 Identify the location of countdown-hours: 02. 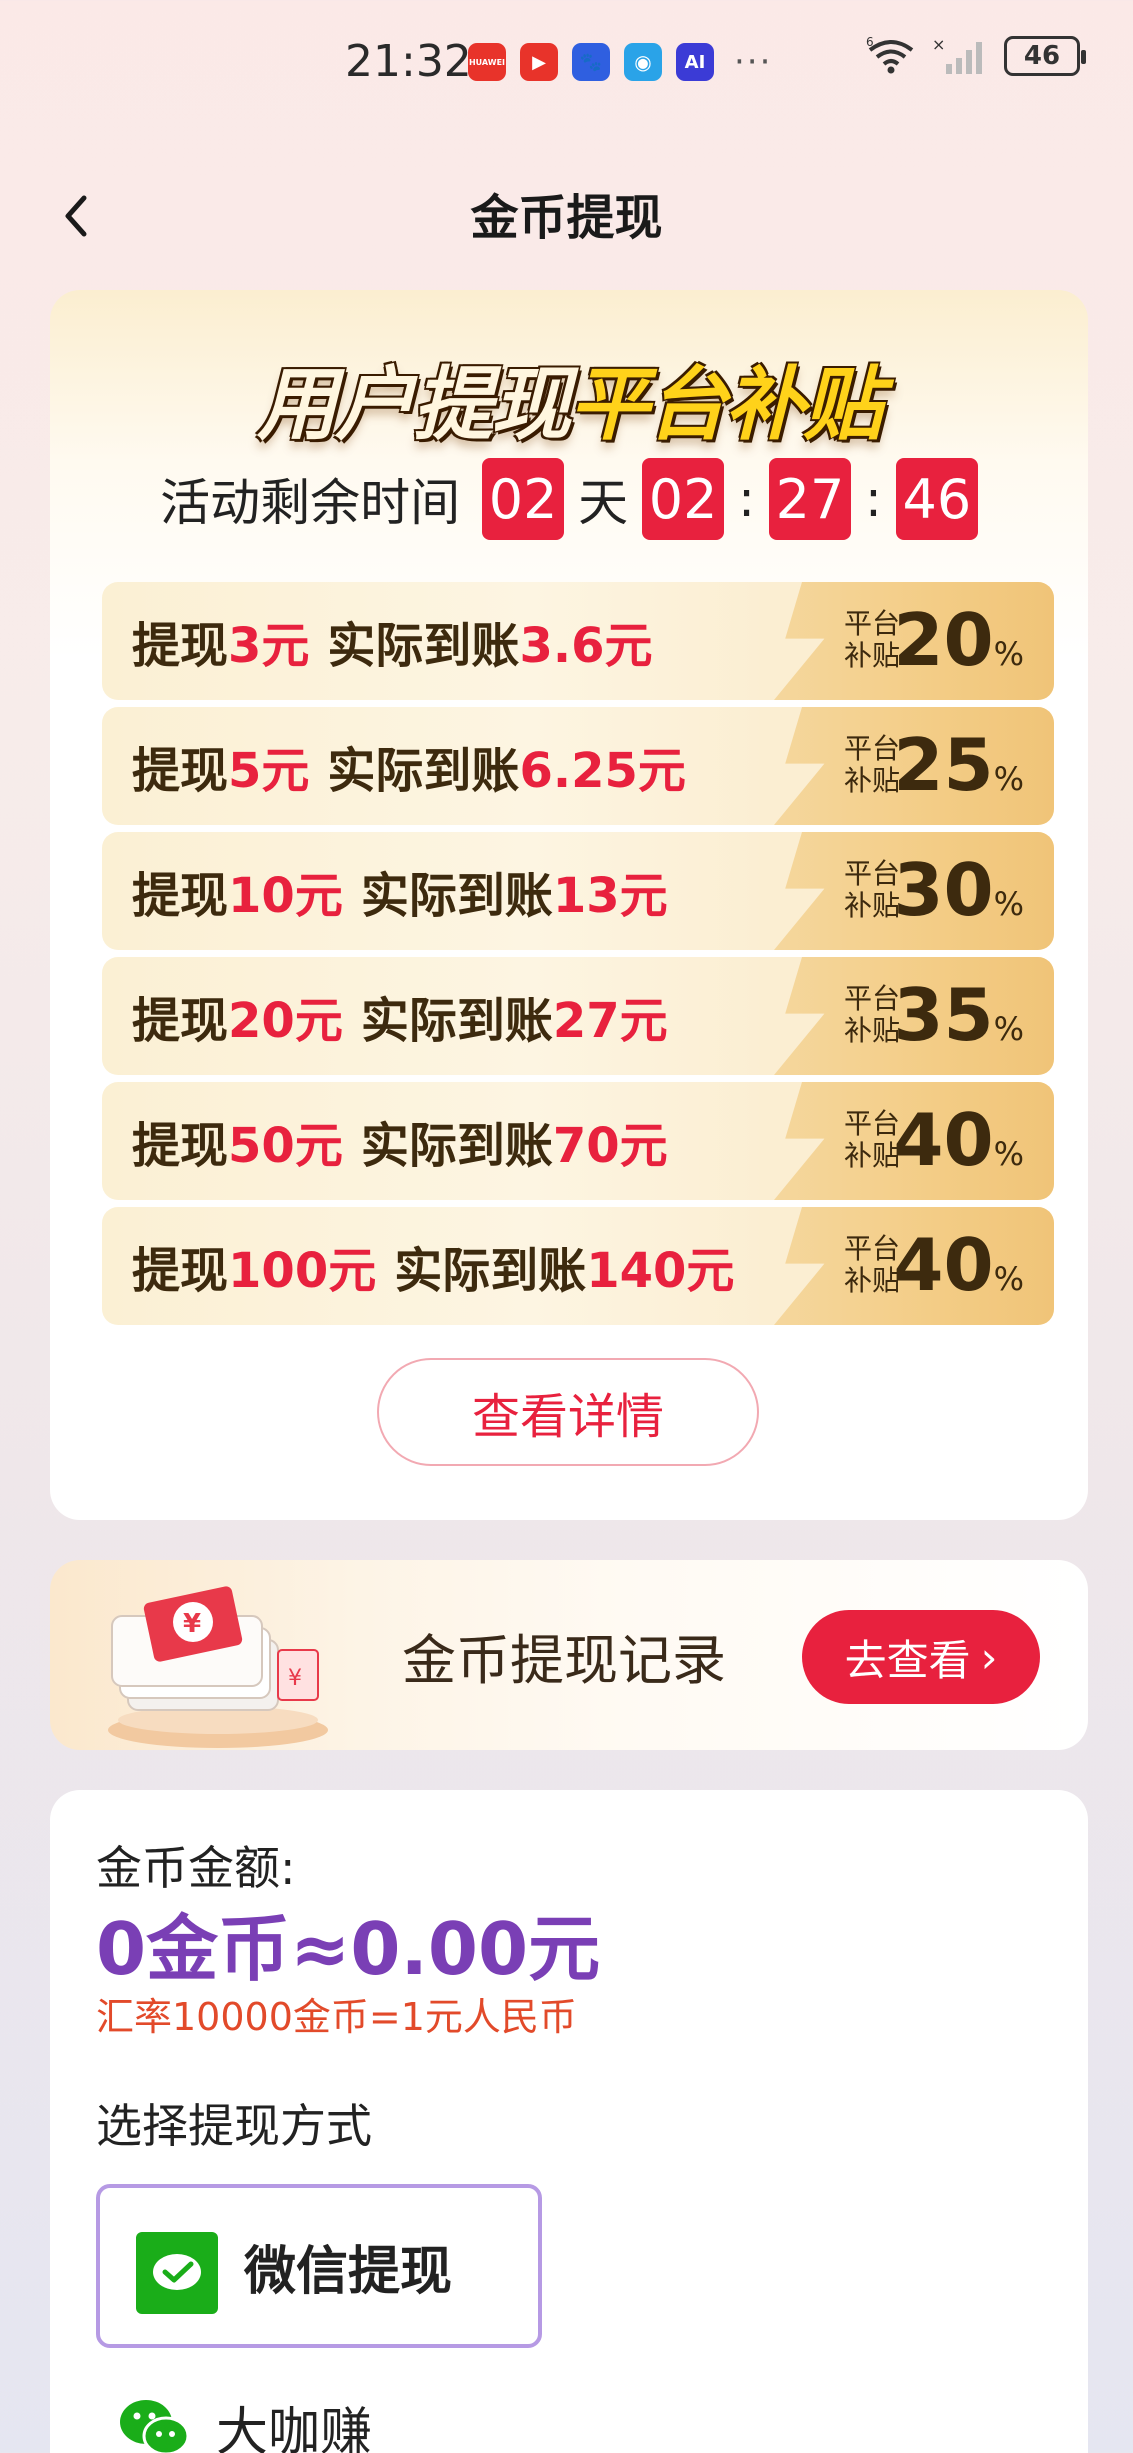
(683, 499).